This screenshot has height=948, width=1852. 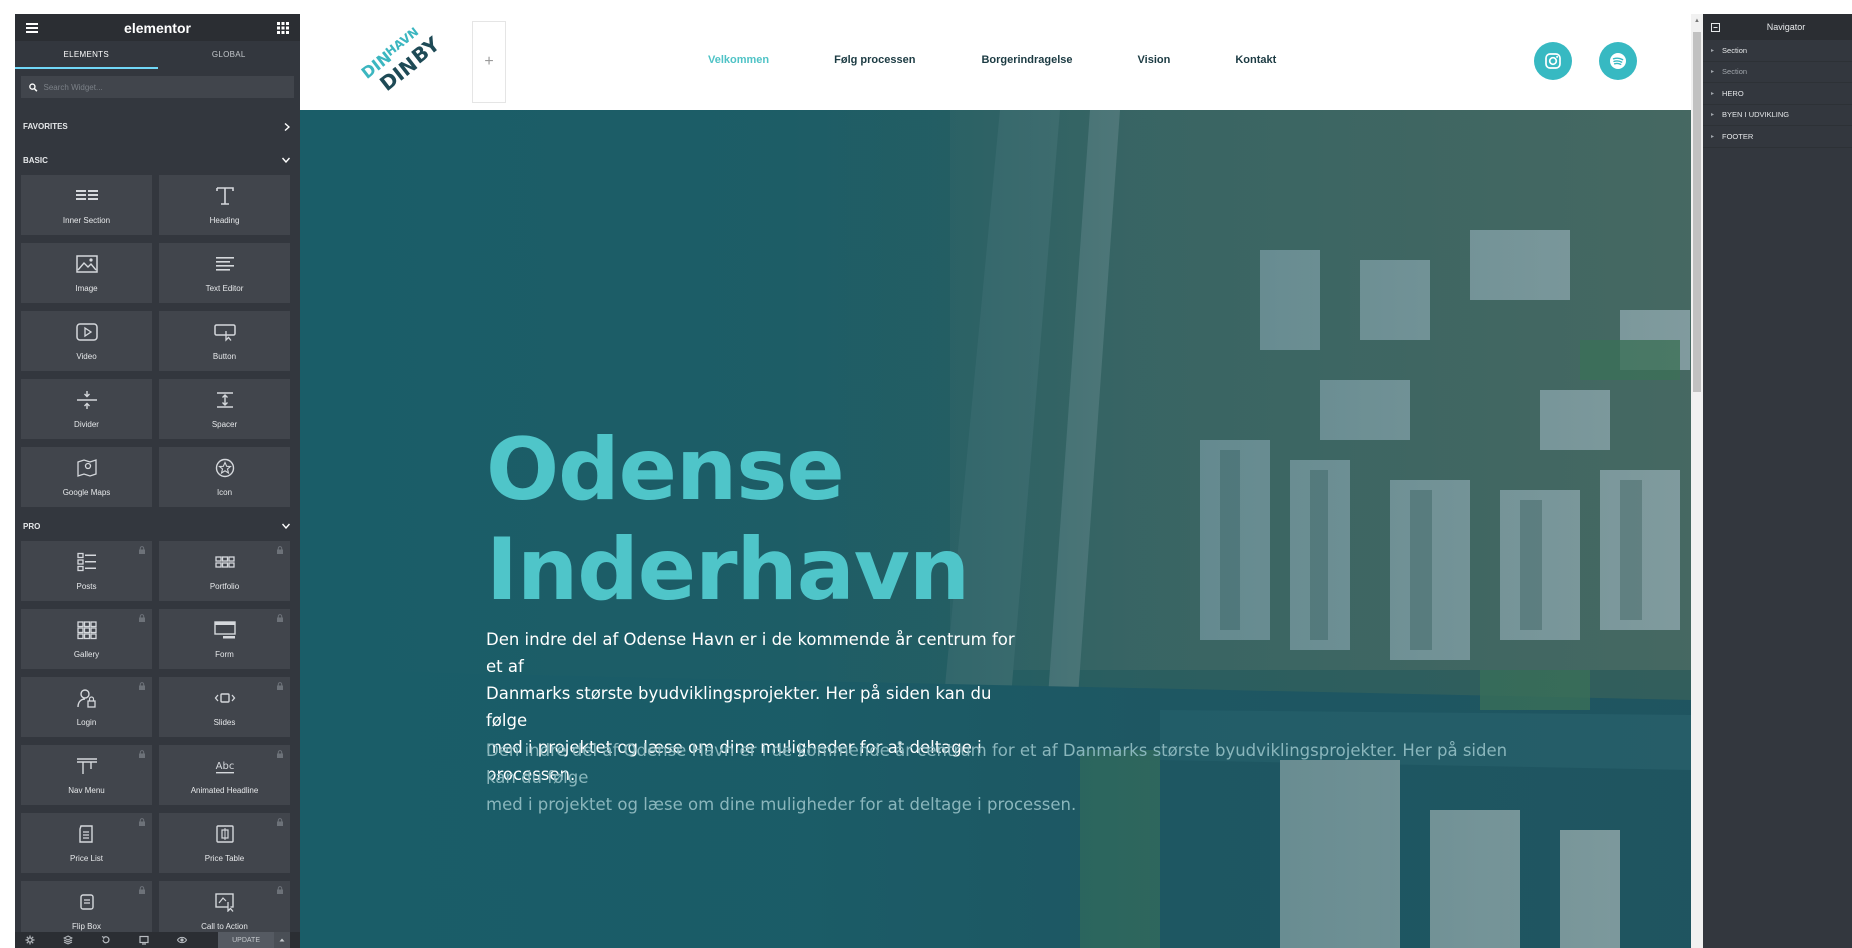 What do you see at coordinates (86, 843) in the screenshot?
I see `widget-price-list: Price List` at bounding box center [86, 843].